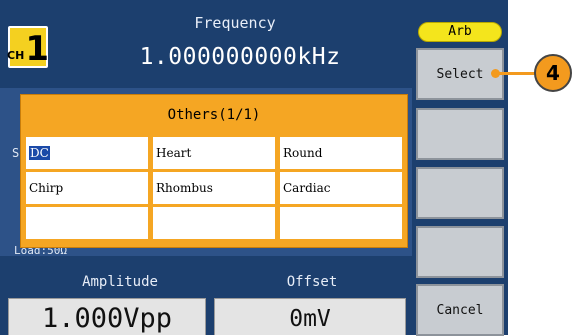  Describe the element at coordinates (39, 153) in the screenshot. I see `option-label: DC` at that location.